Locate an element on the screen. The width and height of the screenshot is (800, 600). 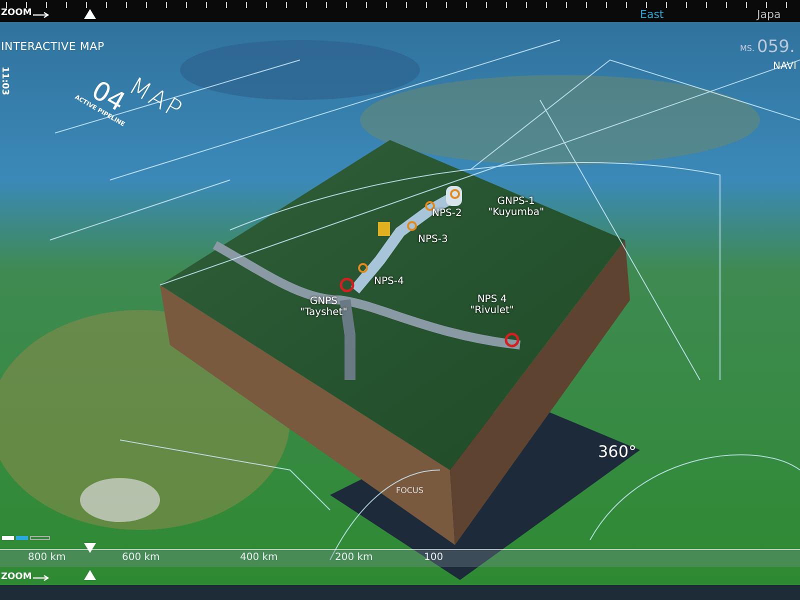
station-label: GNPS-1 "Kuyumba" is located at coordinates (516, 207).